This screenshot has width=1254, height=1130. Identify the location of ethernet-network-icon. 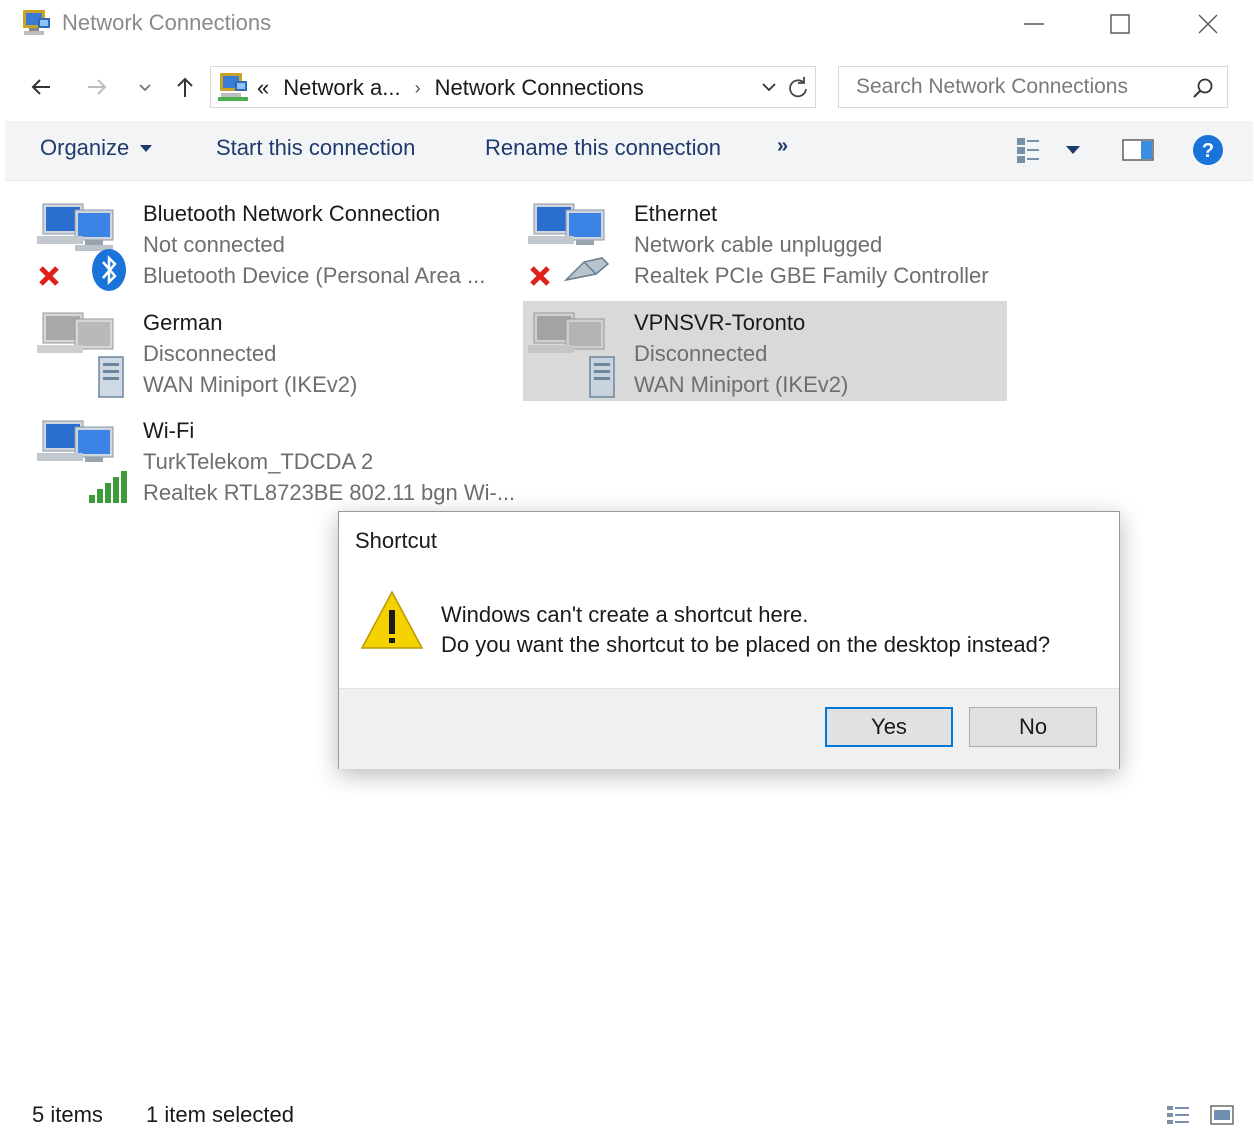
(569, 244).